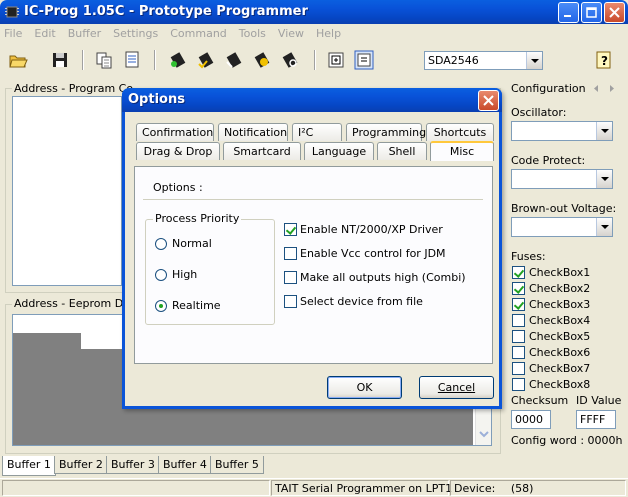 The image size is (628, 497). I want to click on document-icon, so click(132, 60).